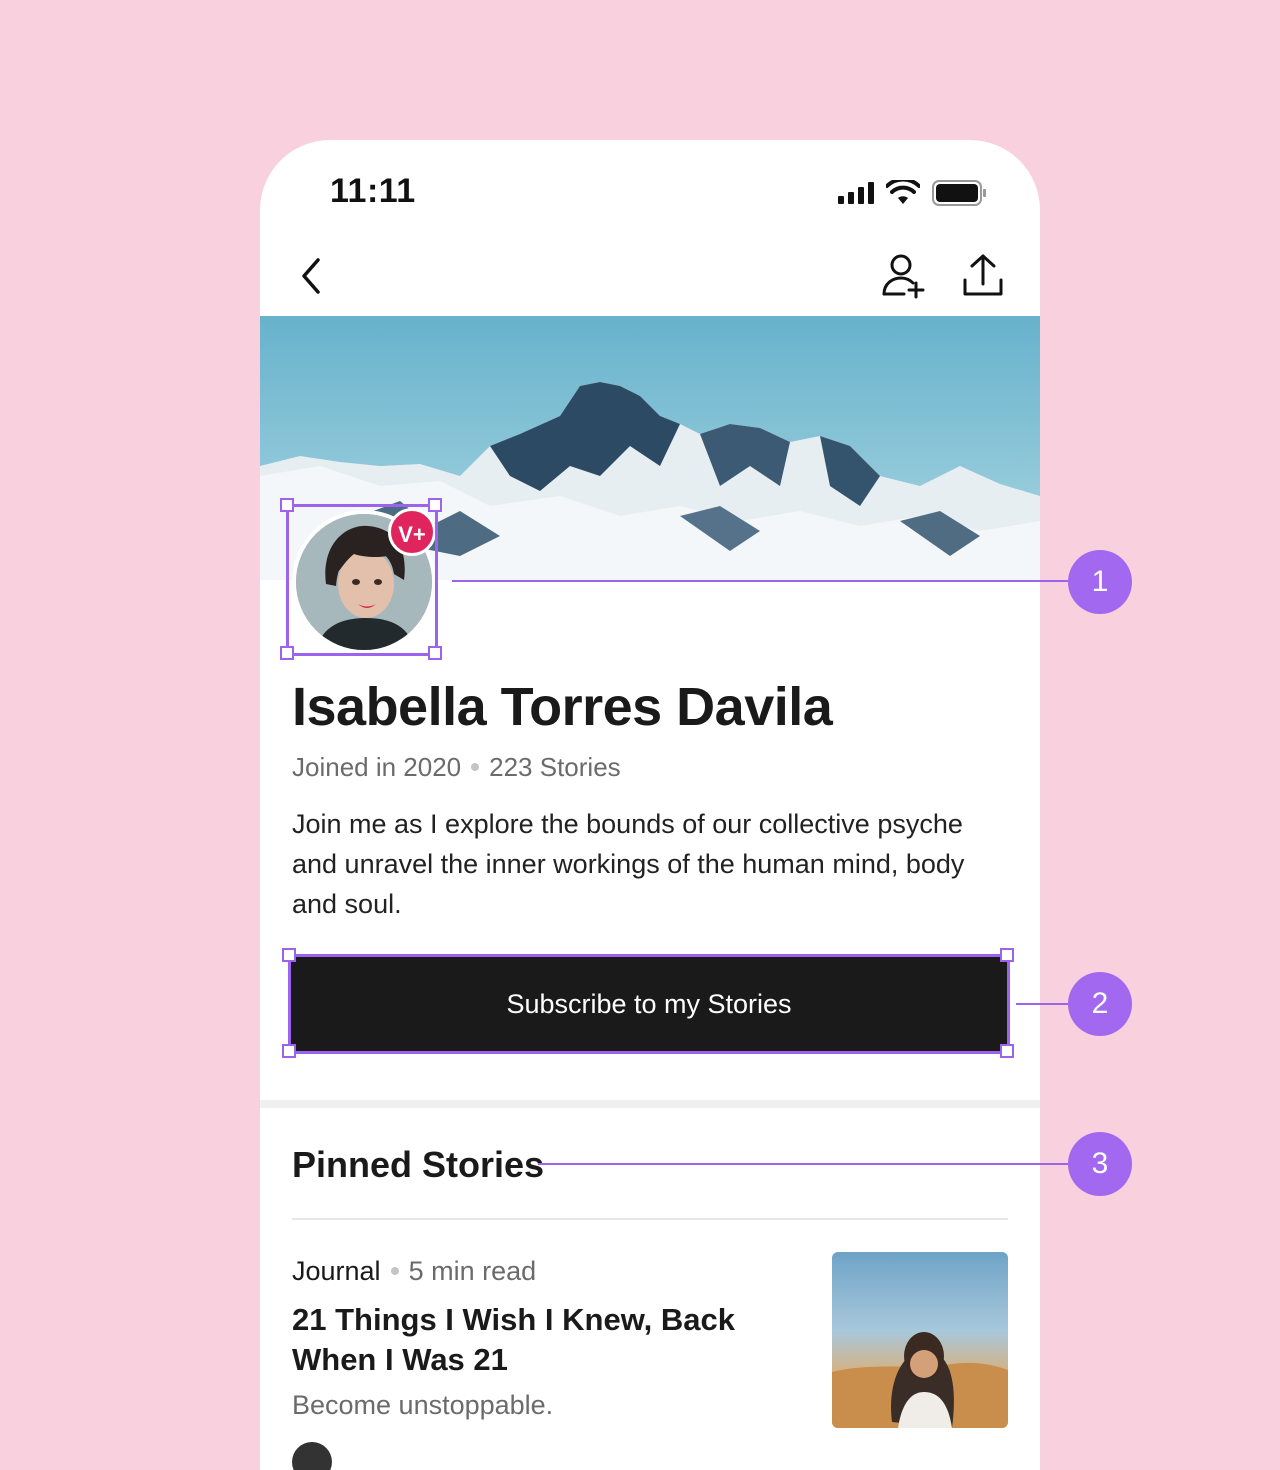 The image size is (1280, 1470). What do you see at coordinates (650, 1219) in the screenshot?
I see `divider` at bounding box center [650, 1219].